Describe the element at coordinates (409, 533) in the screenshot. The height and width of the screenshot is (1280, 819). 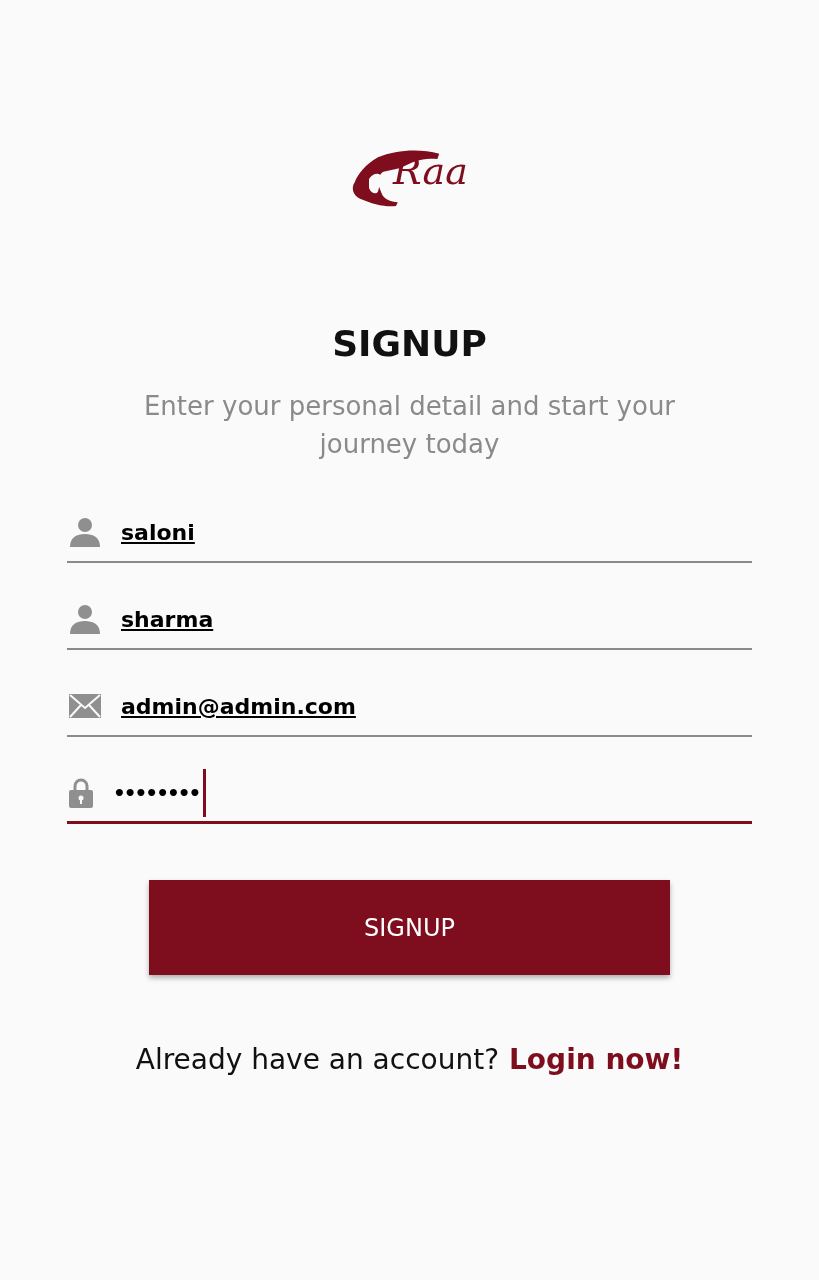
I see `input-field: saloni` at that location.